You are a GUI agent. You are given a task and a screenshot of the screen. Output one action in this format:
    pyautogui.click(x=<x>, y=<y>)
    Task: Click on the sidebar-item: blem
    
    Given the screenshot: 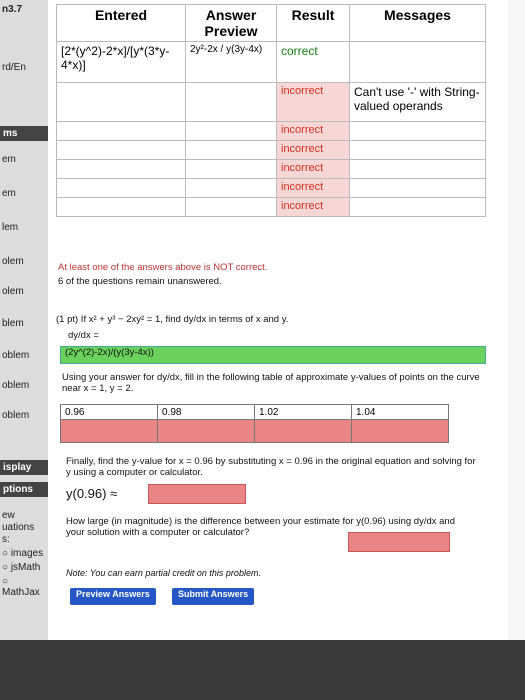 What is the action you would take?
    pyautogui.click(x=13, y=323)
    